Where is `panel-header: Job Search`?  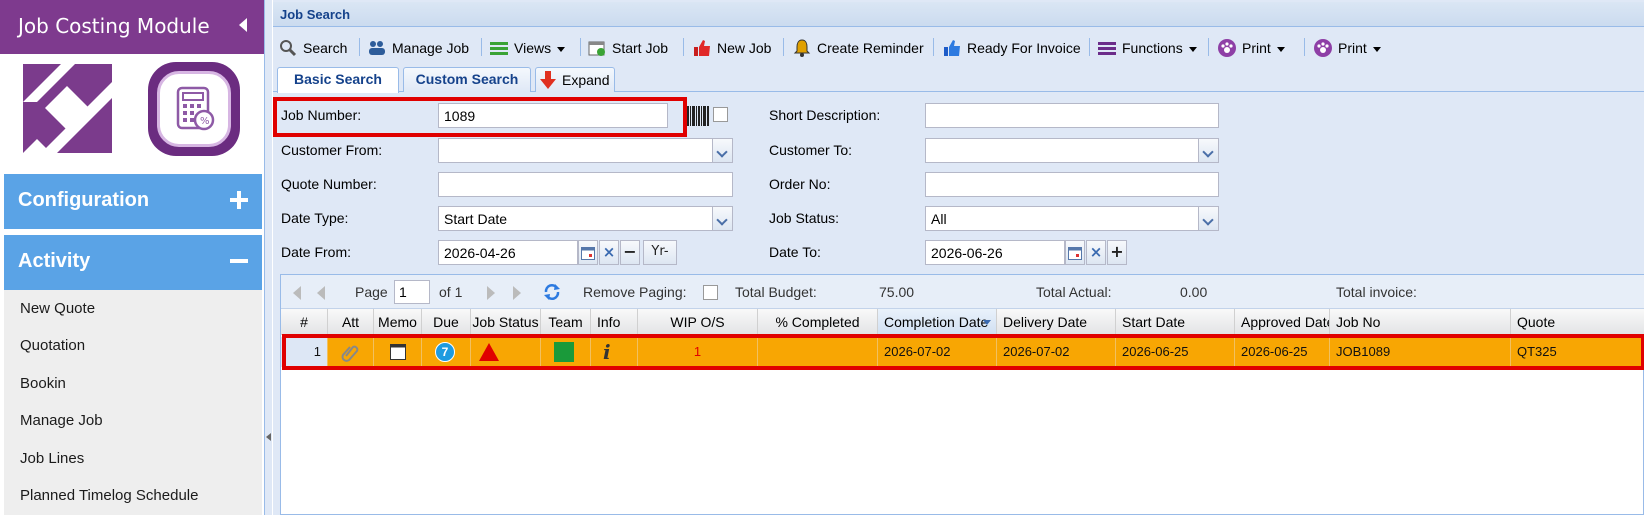
panel-header: Job Search is located at coordinates (958, 14).